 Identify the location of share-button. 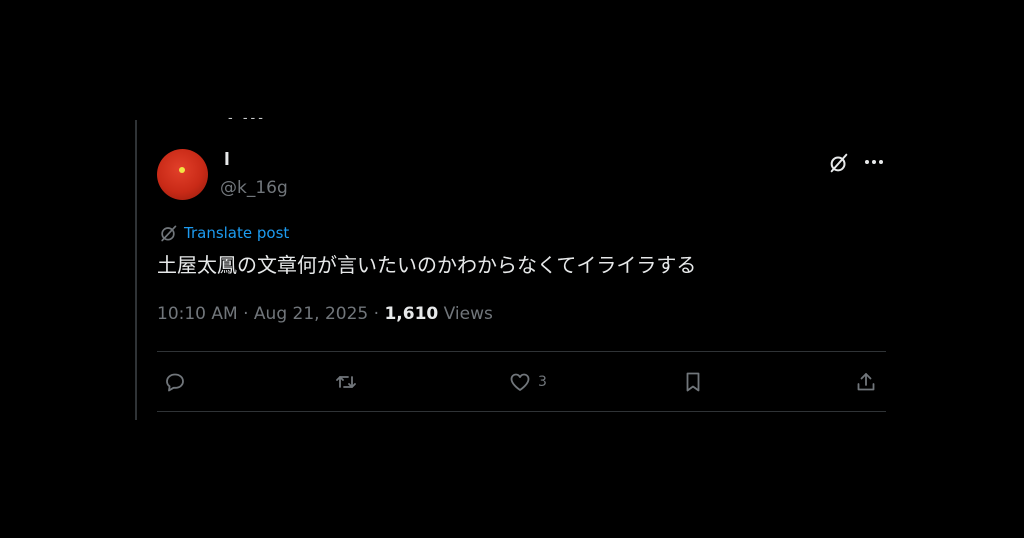
(866, 382).